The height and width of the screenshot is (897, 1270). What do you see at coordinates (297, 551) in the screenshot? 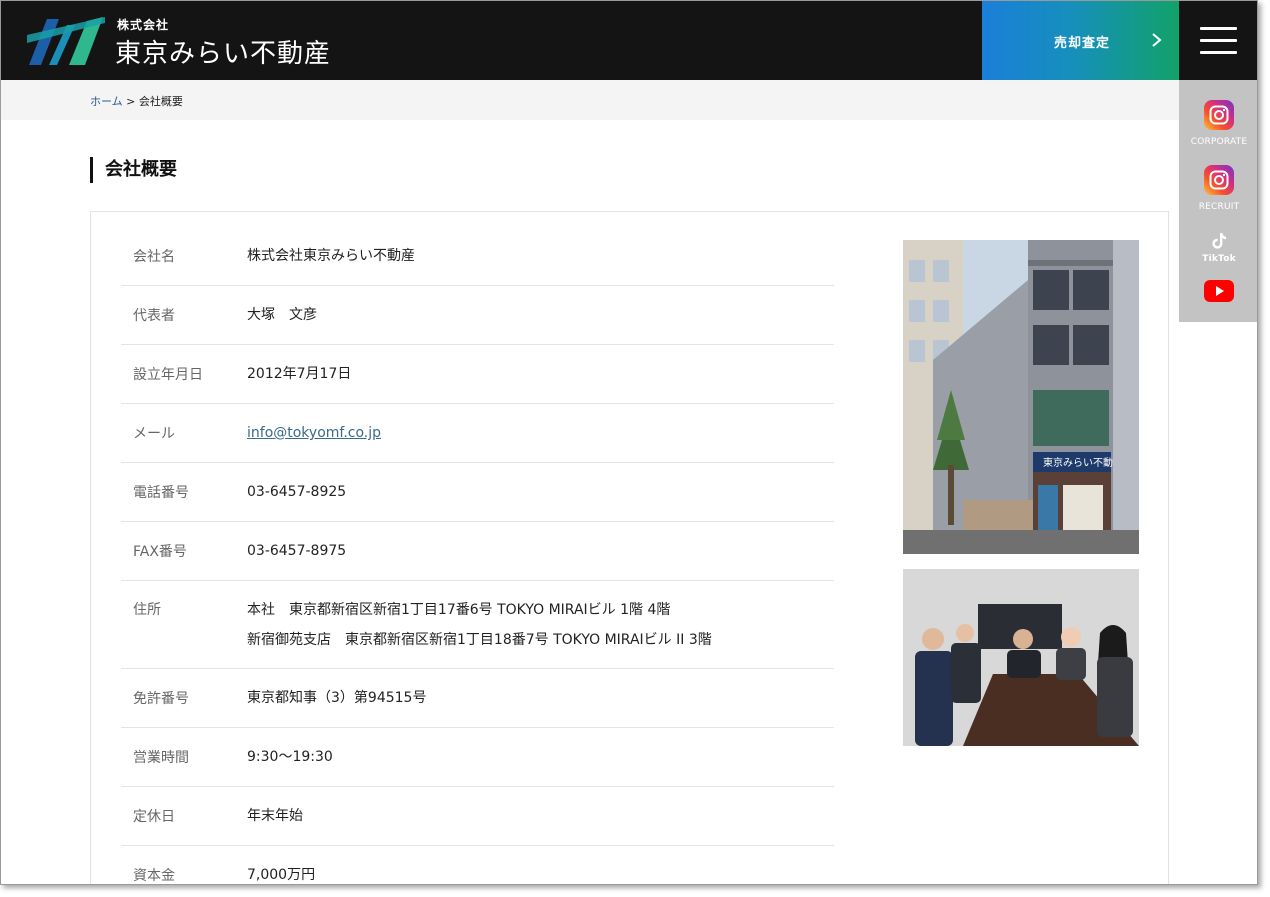
I see `fax-value: 03-6457-8975` at bounding box center [297, 551].